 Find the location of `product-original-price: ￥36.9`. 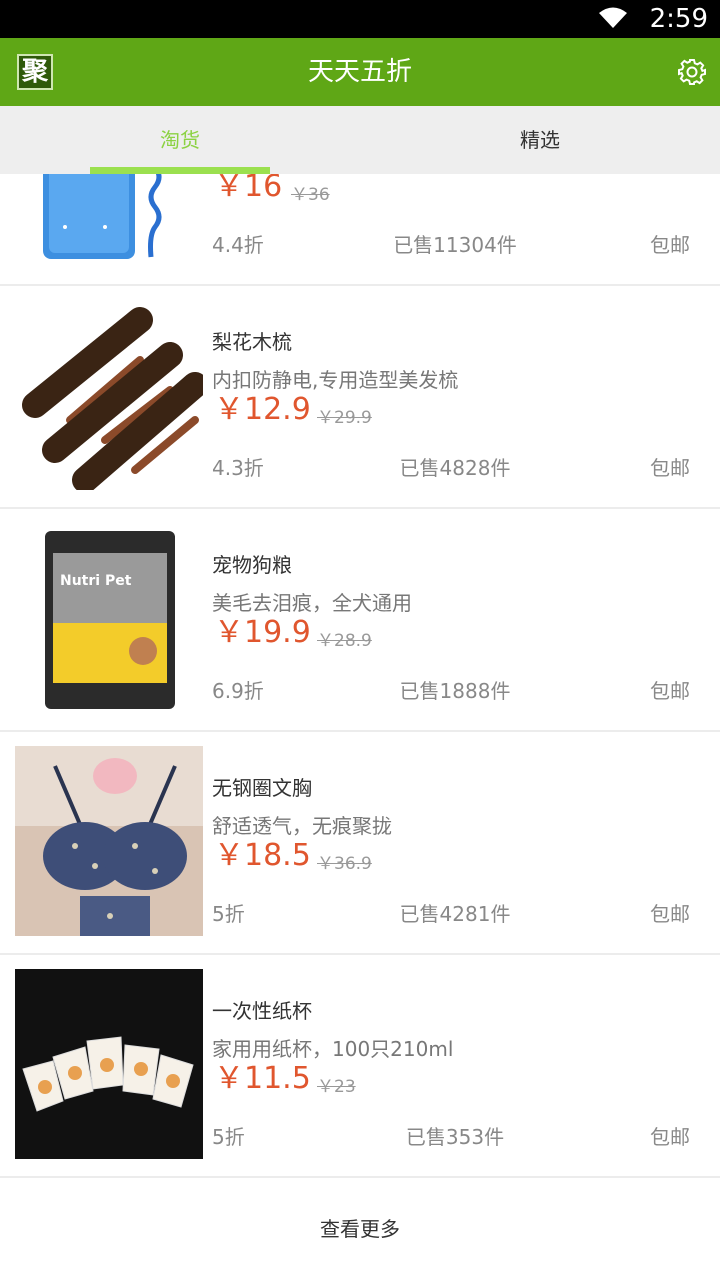

product-original-price: ￥36.9 is located at coordinates (344, 864).